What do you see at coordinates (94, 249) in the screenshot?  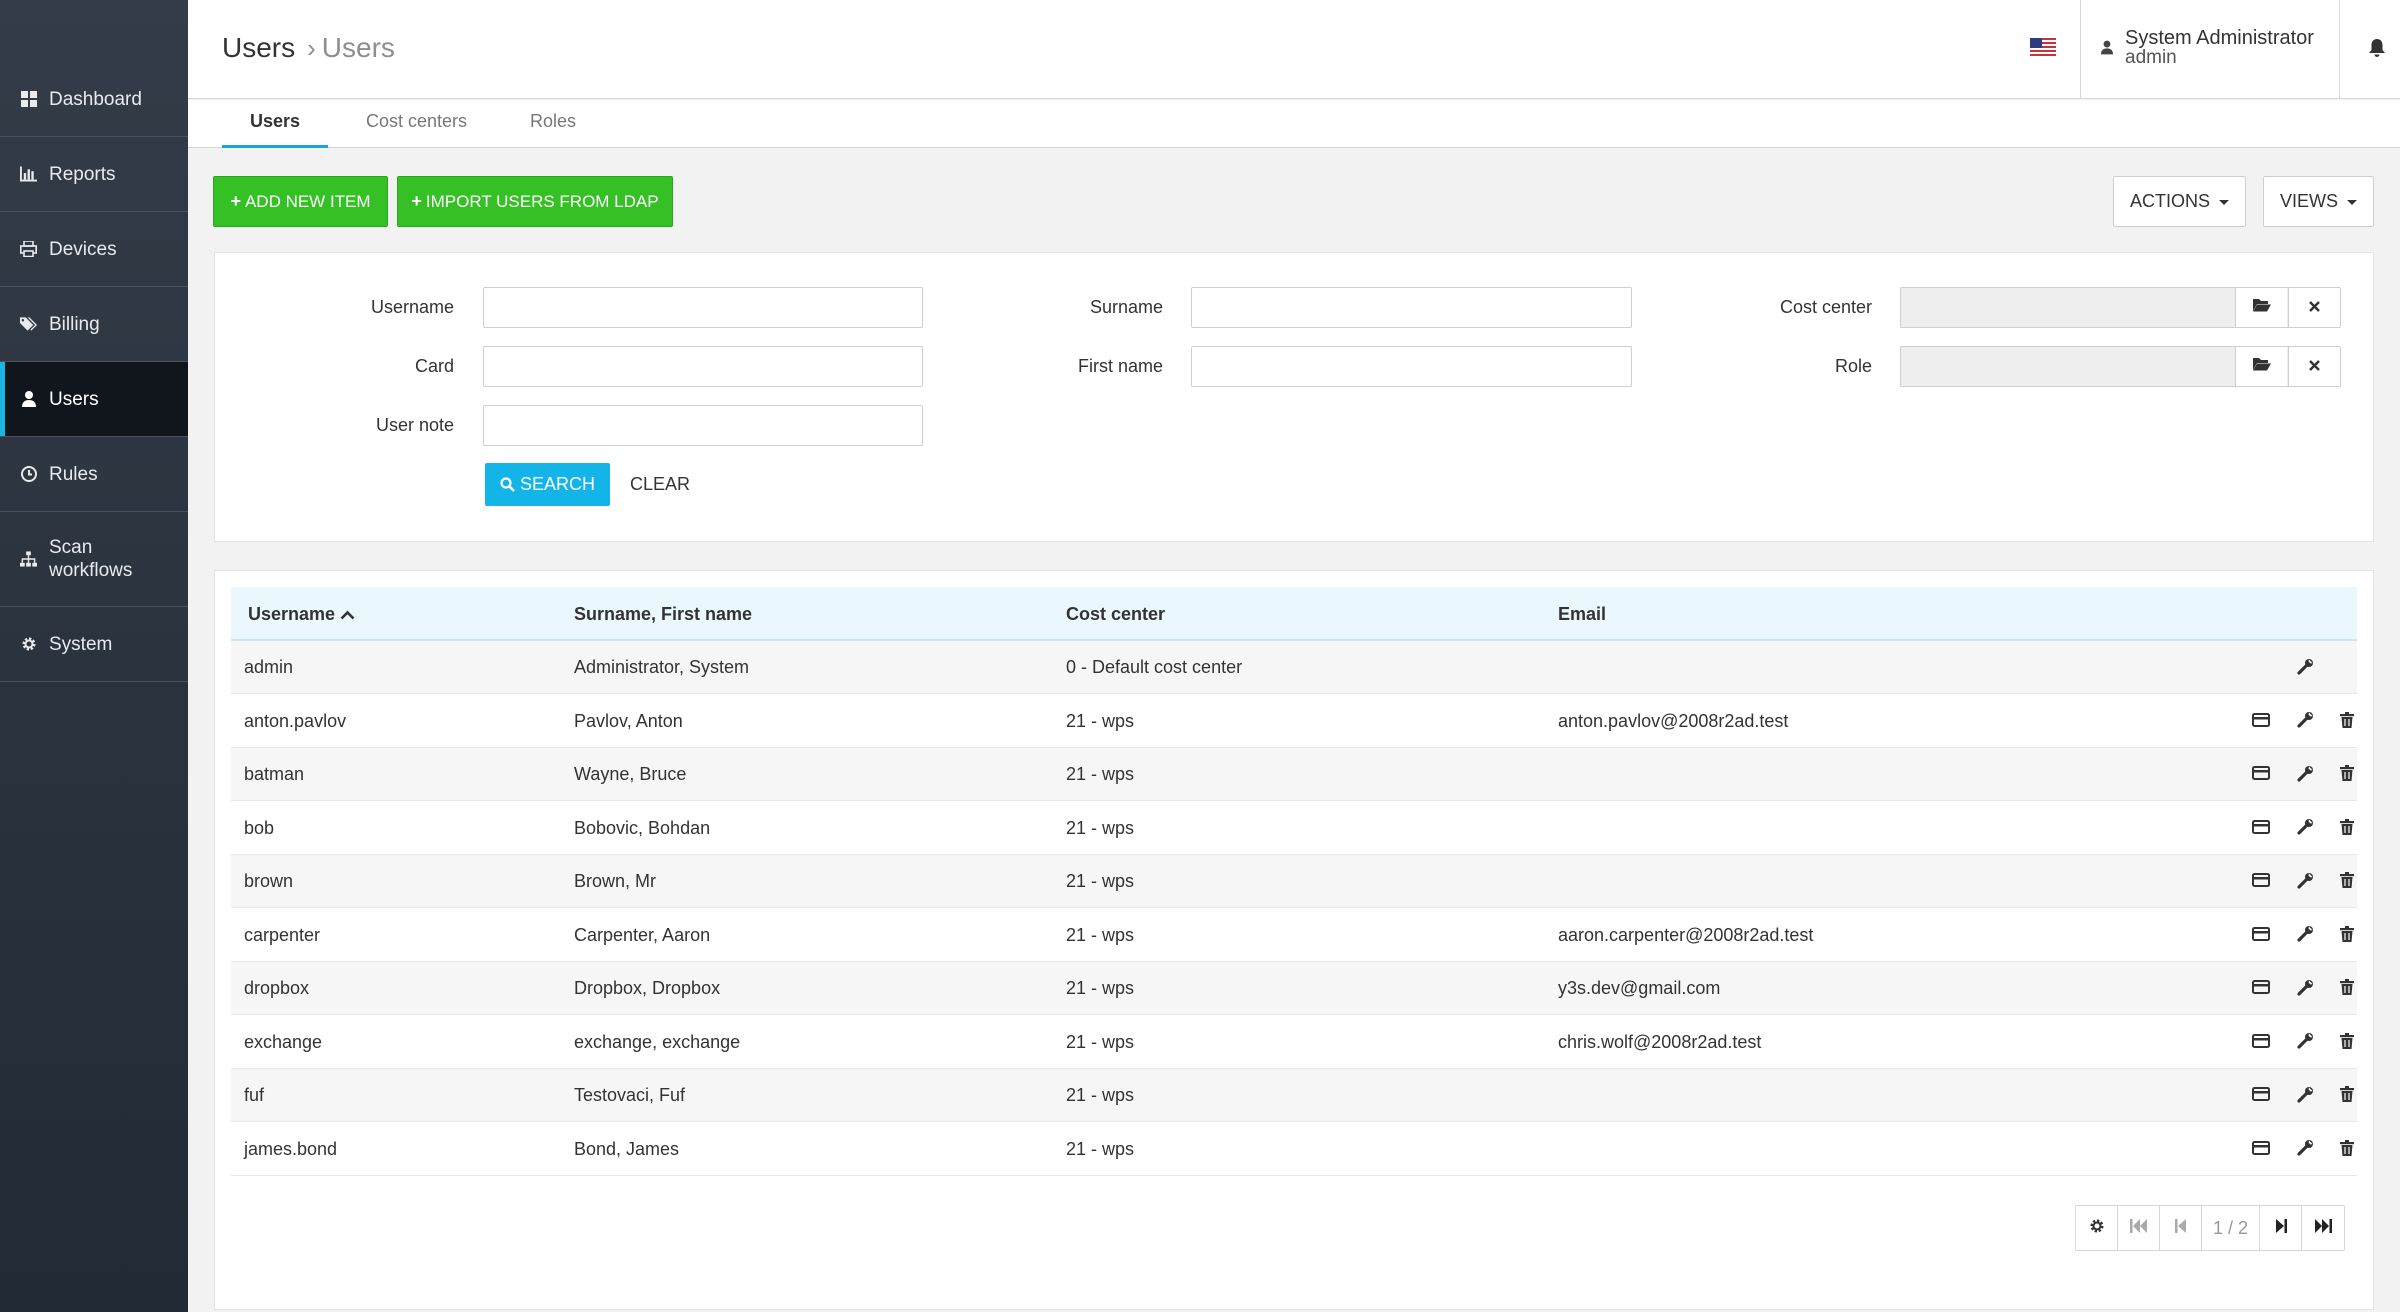 I see `sidebar-item-devices: Devices` at bounding box center [94, 249].